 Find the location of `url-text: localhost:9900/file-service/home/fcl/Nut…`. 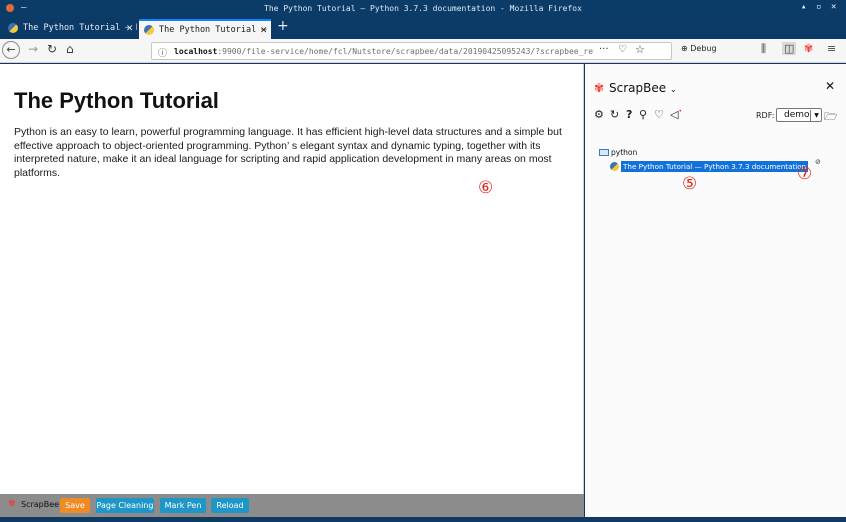

url-text: localhost:9900/file-service/home/fcl/Nut… is located at coordinates (384, 51).